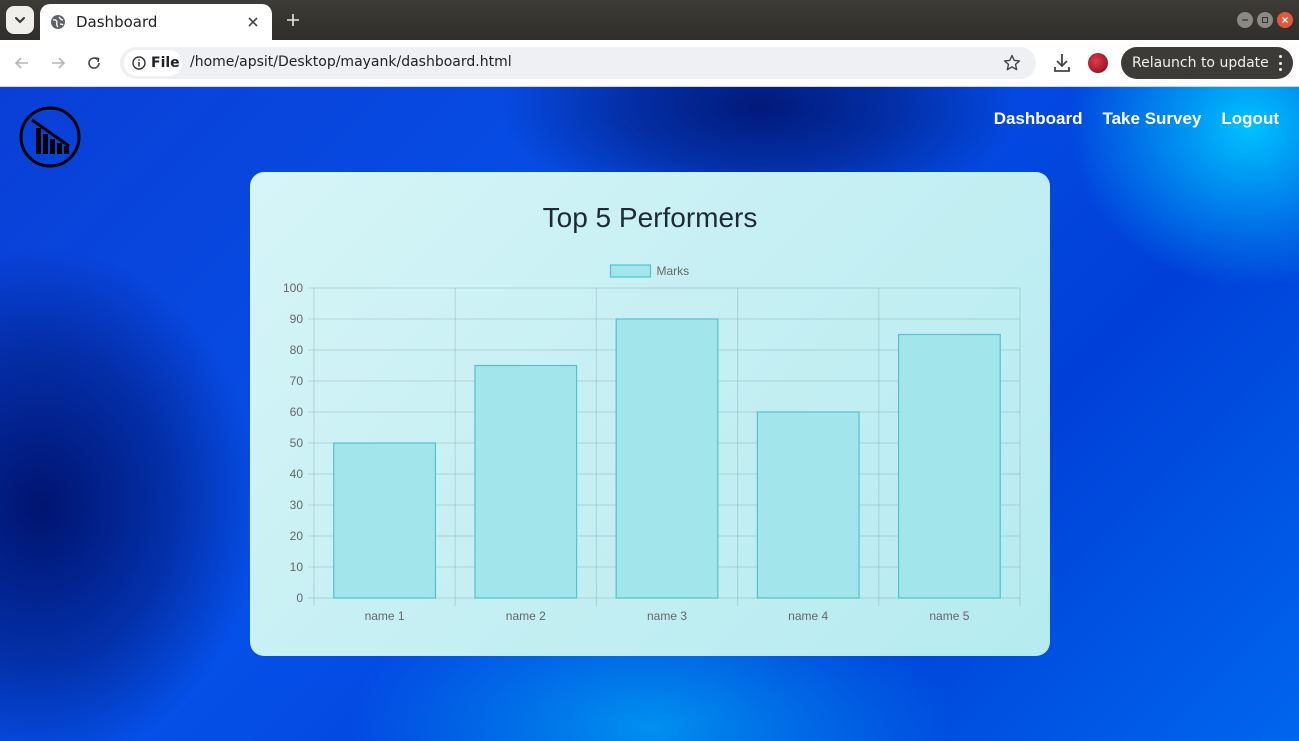 The height and width of the screenshot is (741, 1299). I want to click on y-tick-label: 50, so click(297, 443).